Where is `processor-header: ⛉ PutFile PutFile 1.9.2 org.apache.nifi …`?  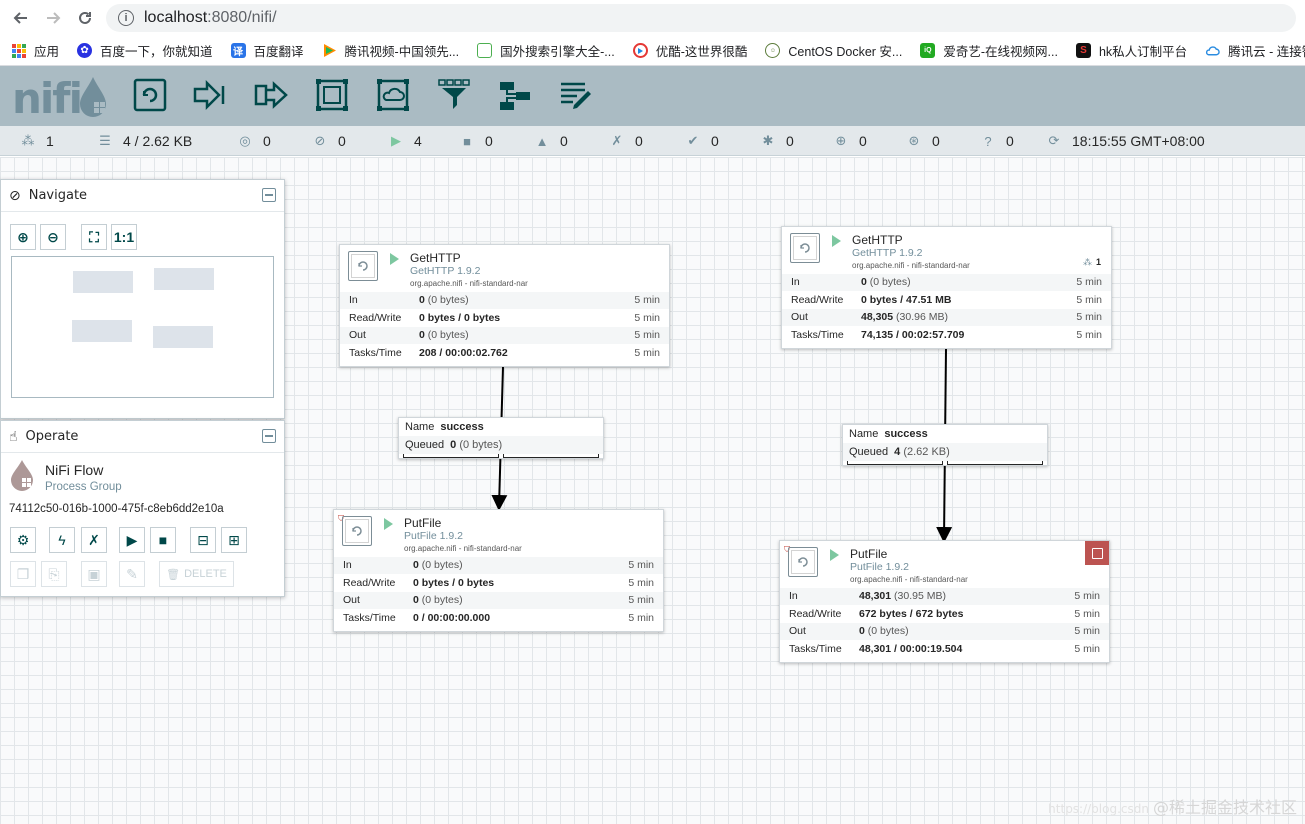 processor-header: ⛉ PutFile PutFile 1.9.2 org.apache.nifi … is located at coordinates (498, 533).